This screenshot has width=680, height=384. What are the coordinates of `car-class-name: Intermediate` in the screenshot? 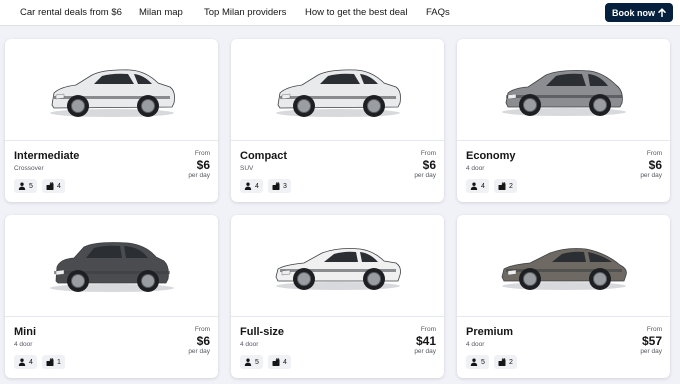 It's located at (47, 156).